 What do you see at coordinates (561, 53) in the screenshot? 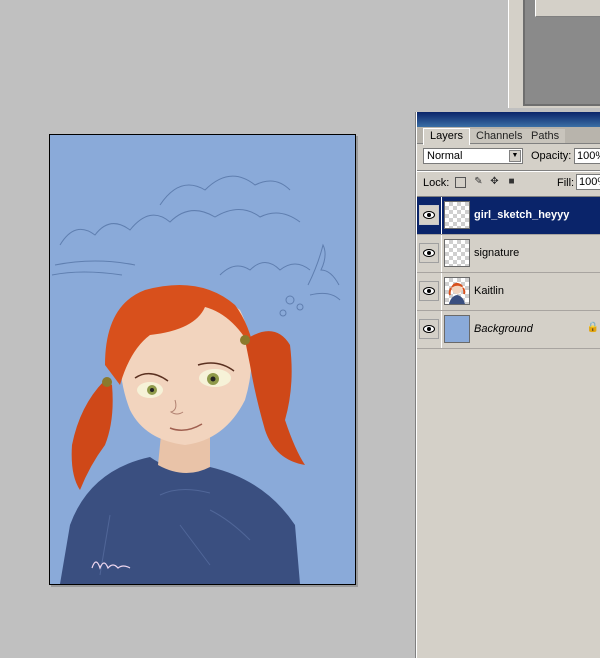
I see `window-frame` at bounding box center [561, 53].